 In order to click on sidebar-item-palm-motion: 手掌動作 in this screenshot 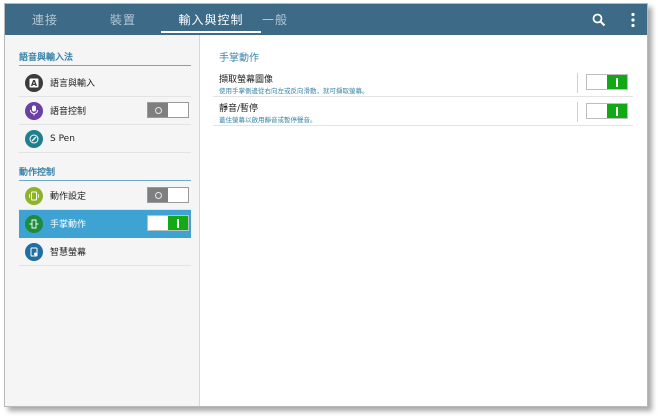, I will do `click(105, 224)`.